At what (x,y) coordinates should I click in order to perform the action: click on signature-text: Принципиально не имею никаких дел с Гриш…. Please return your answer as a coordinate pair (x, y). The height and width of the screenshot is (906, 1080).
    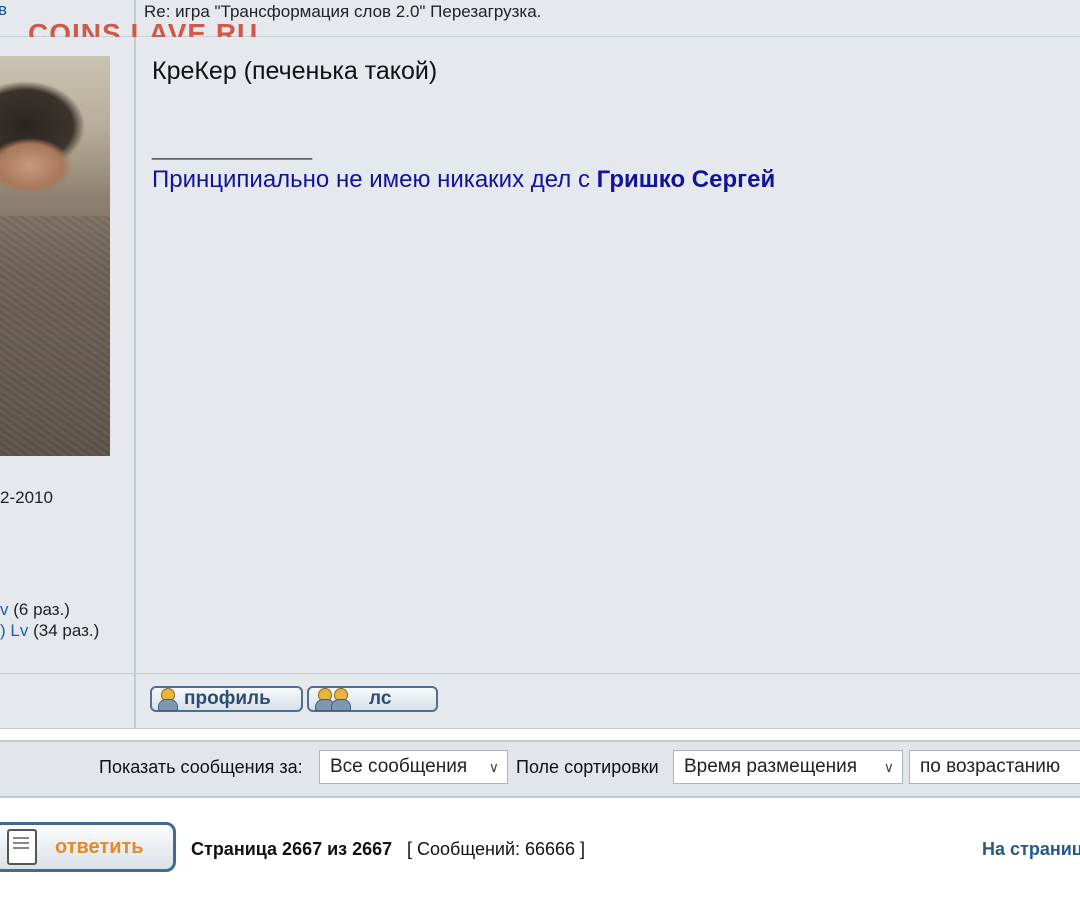
    Looking at the image, I should click on (463, 180).